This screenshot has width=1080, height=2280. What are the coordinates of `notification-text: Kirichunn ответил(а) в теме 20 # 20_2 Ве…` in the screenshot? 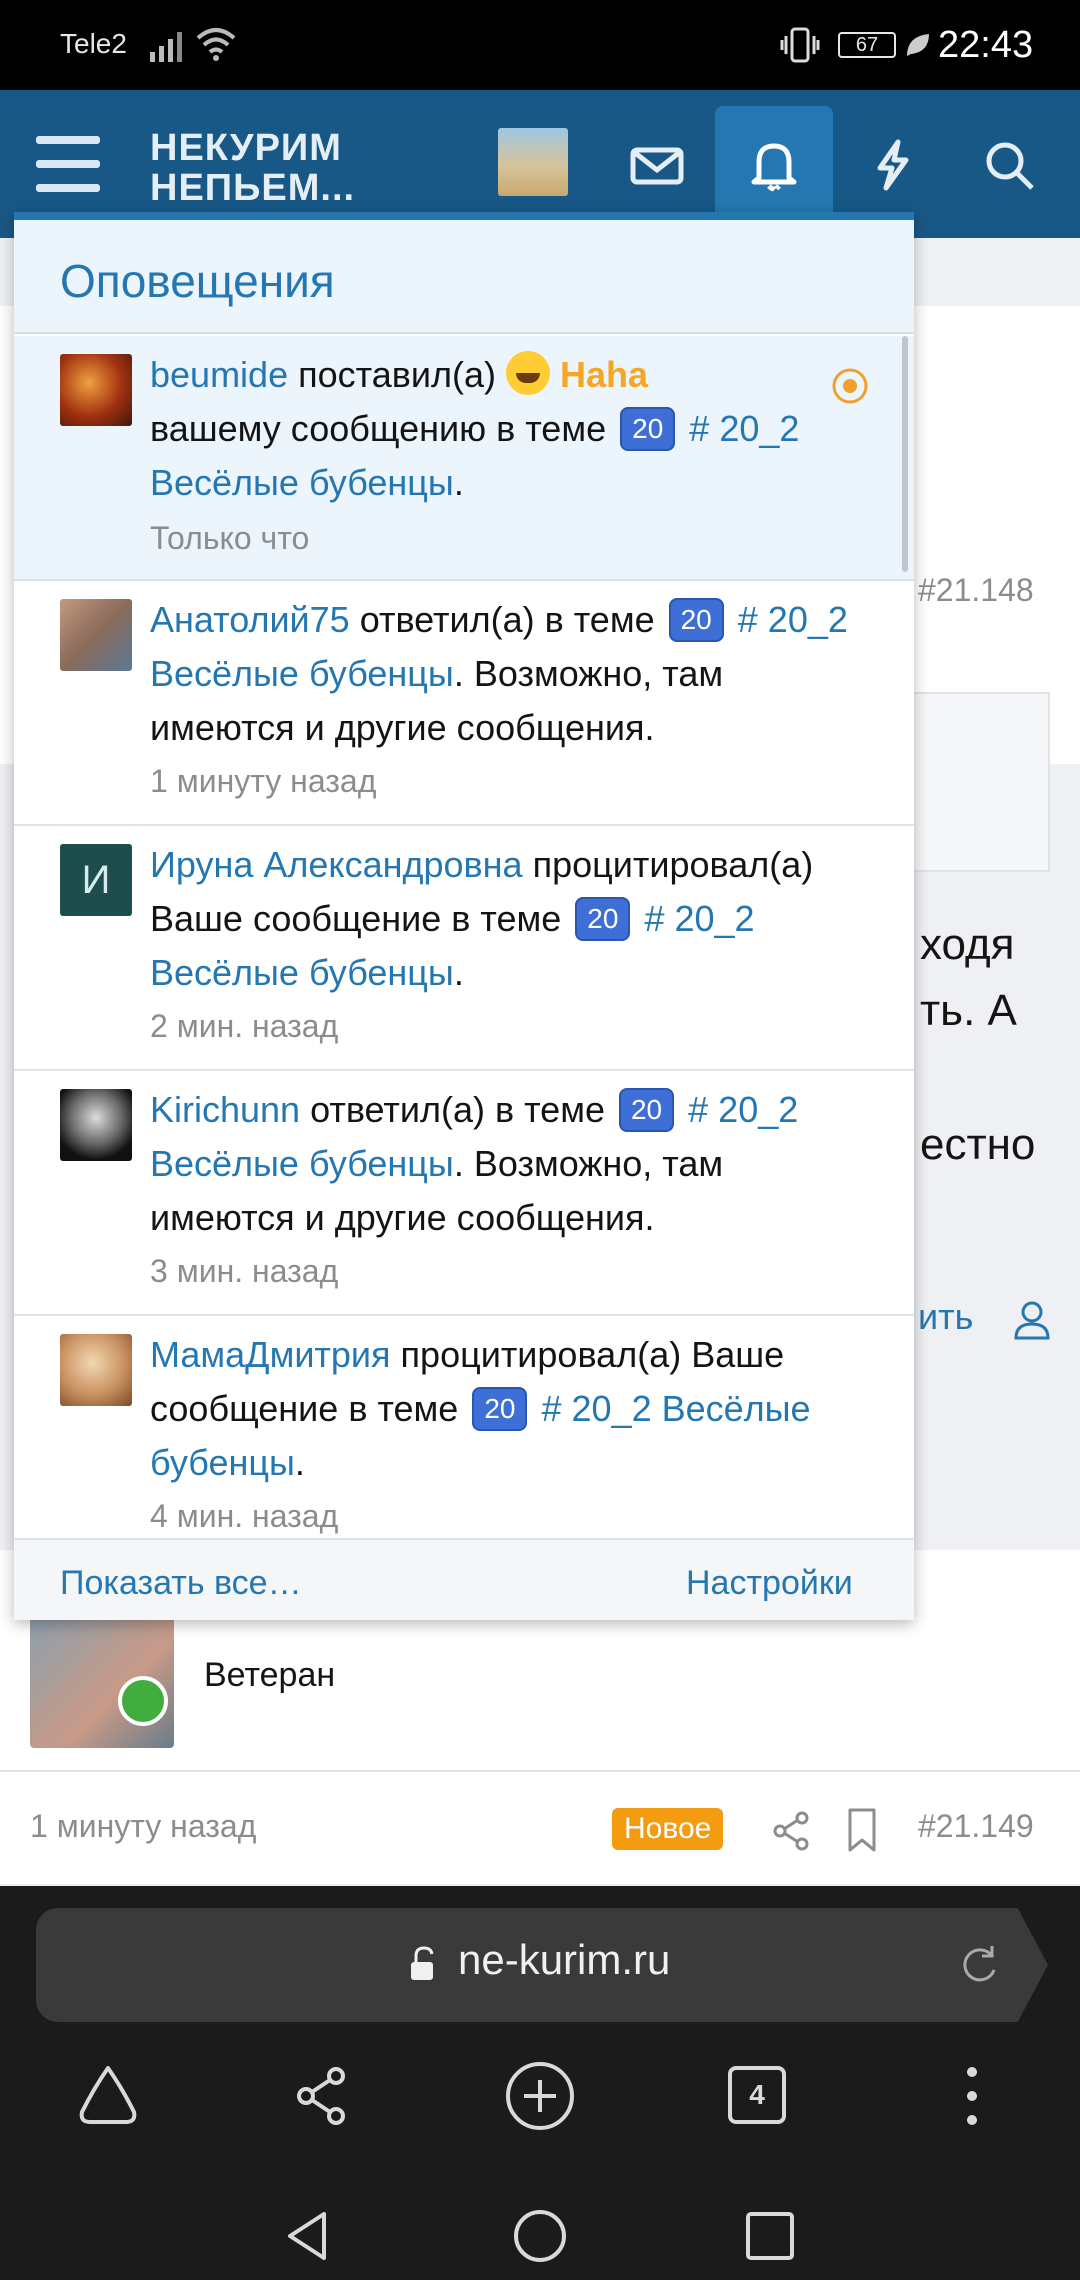 It's located at (474, 1163).